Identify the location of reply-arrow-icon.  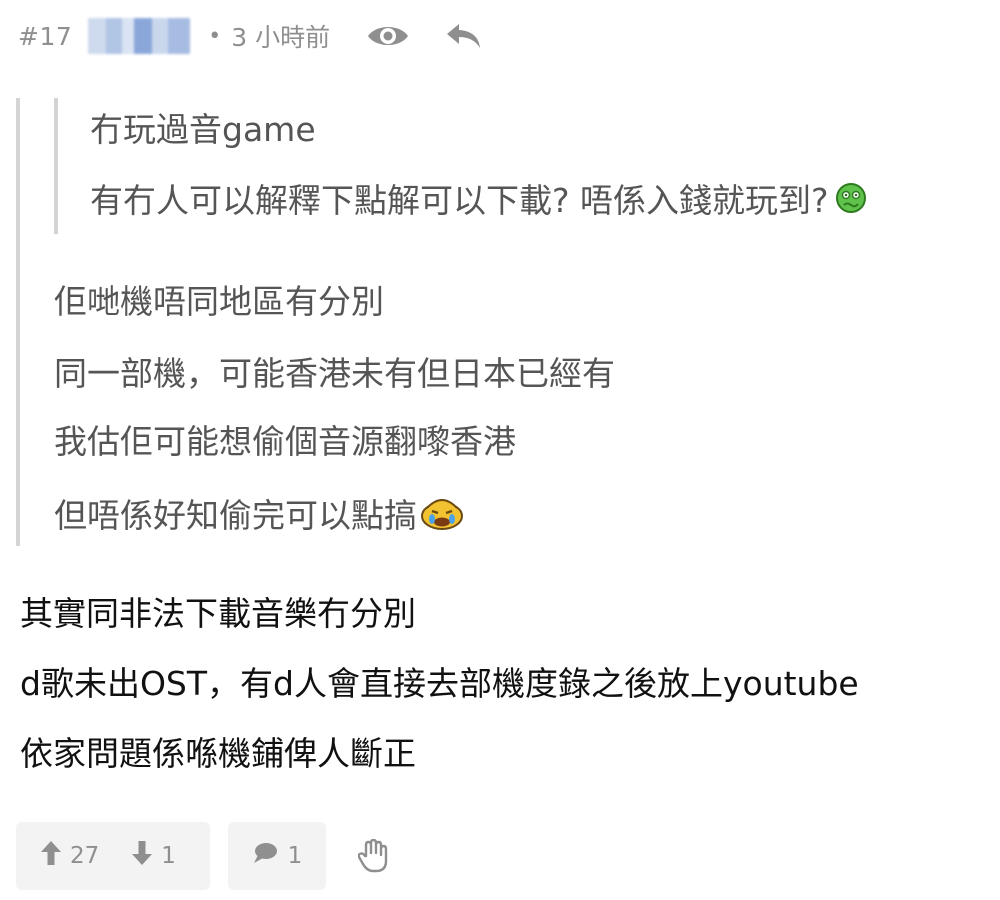
(464, 36).